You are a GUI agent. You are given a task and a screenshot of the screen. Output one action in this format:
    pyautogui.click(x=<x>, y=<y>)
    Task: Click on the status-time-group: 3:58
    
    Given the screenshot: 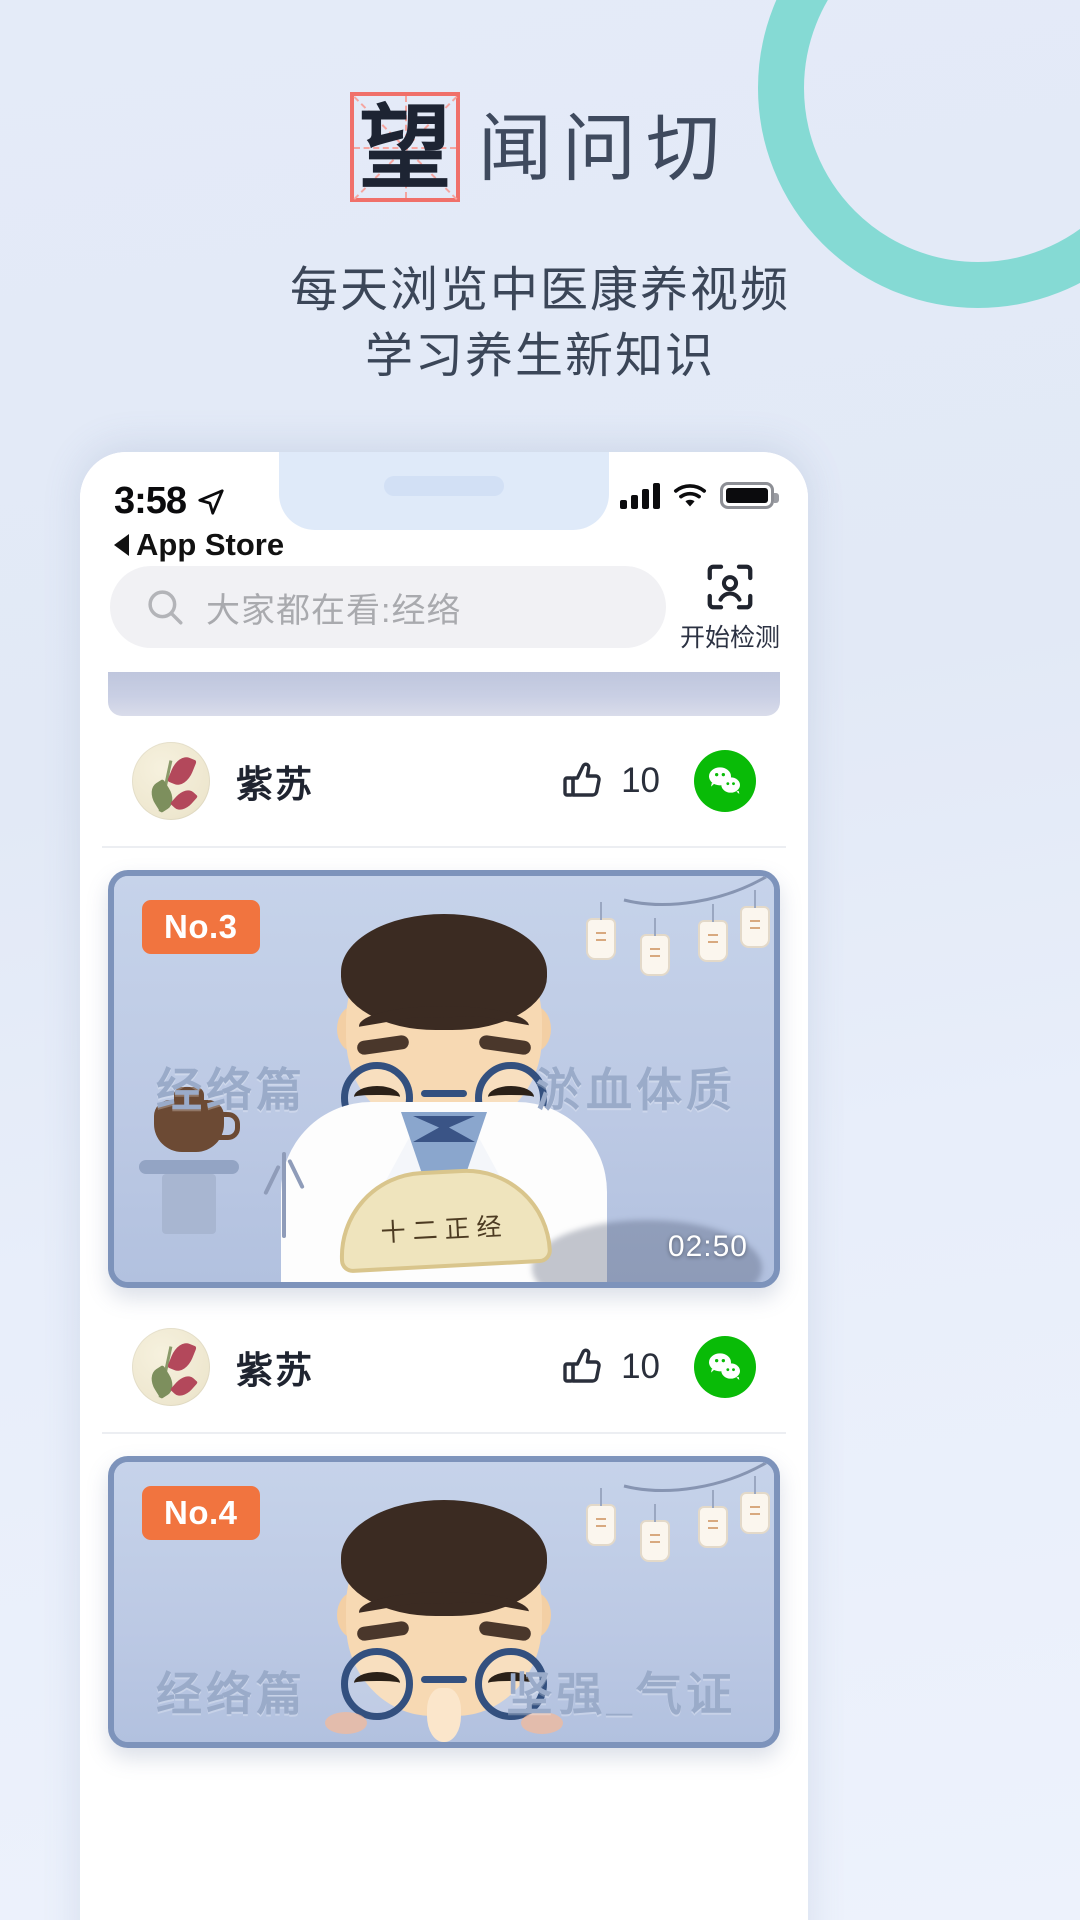 What is the action you would take?
    pyautogui.click(x=199, y=501)
    